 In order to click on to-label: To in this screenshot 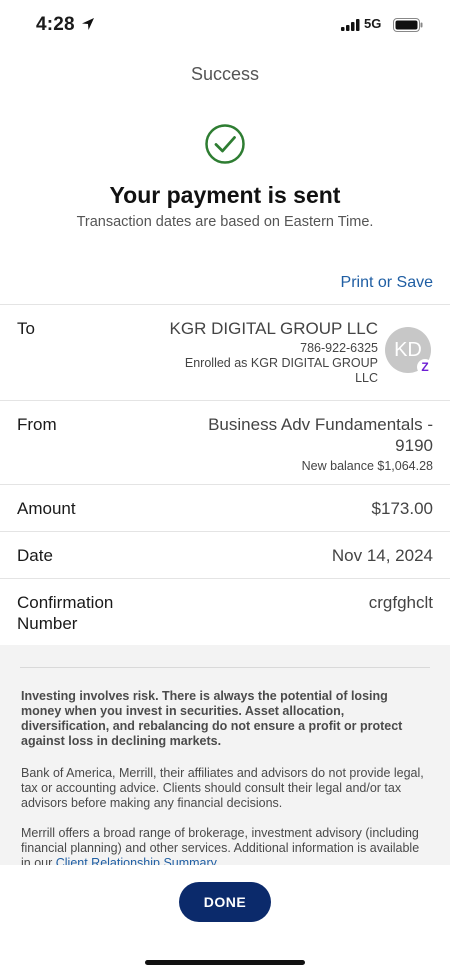, I will do `click(26, 328)`.